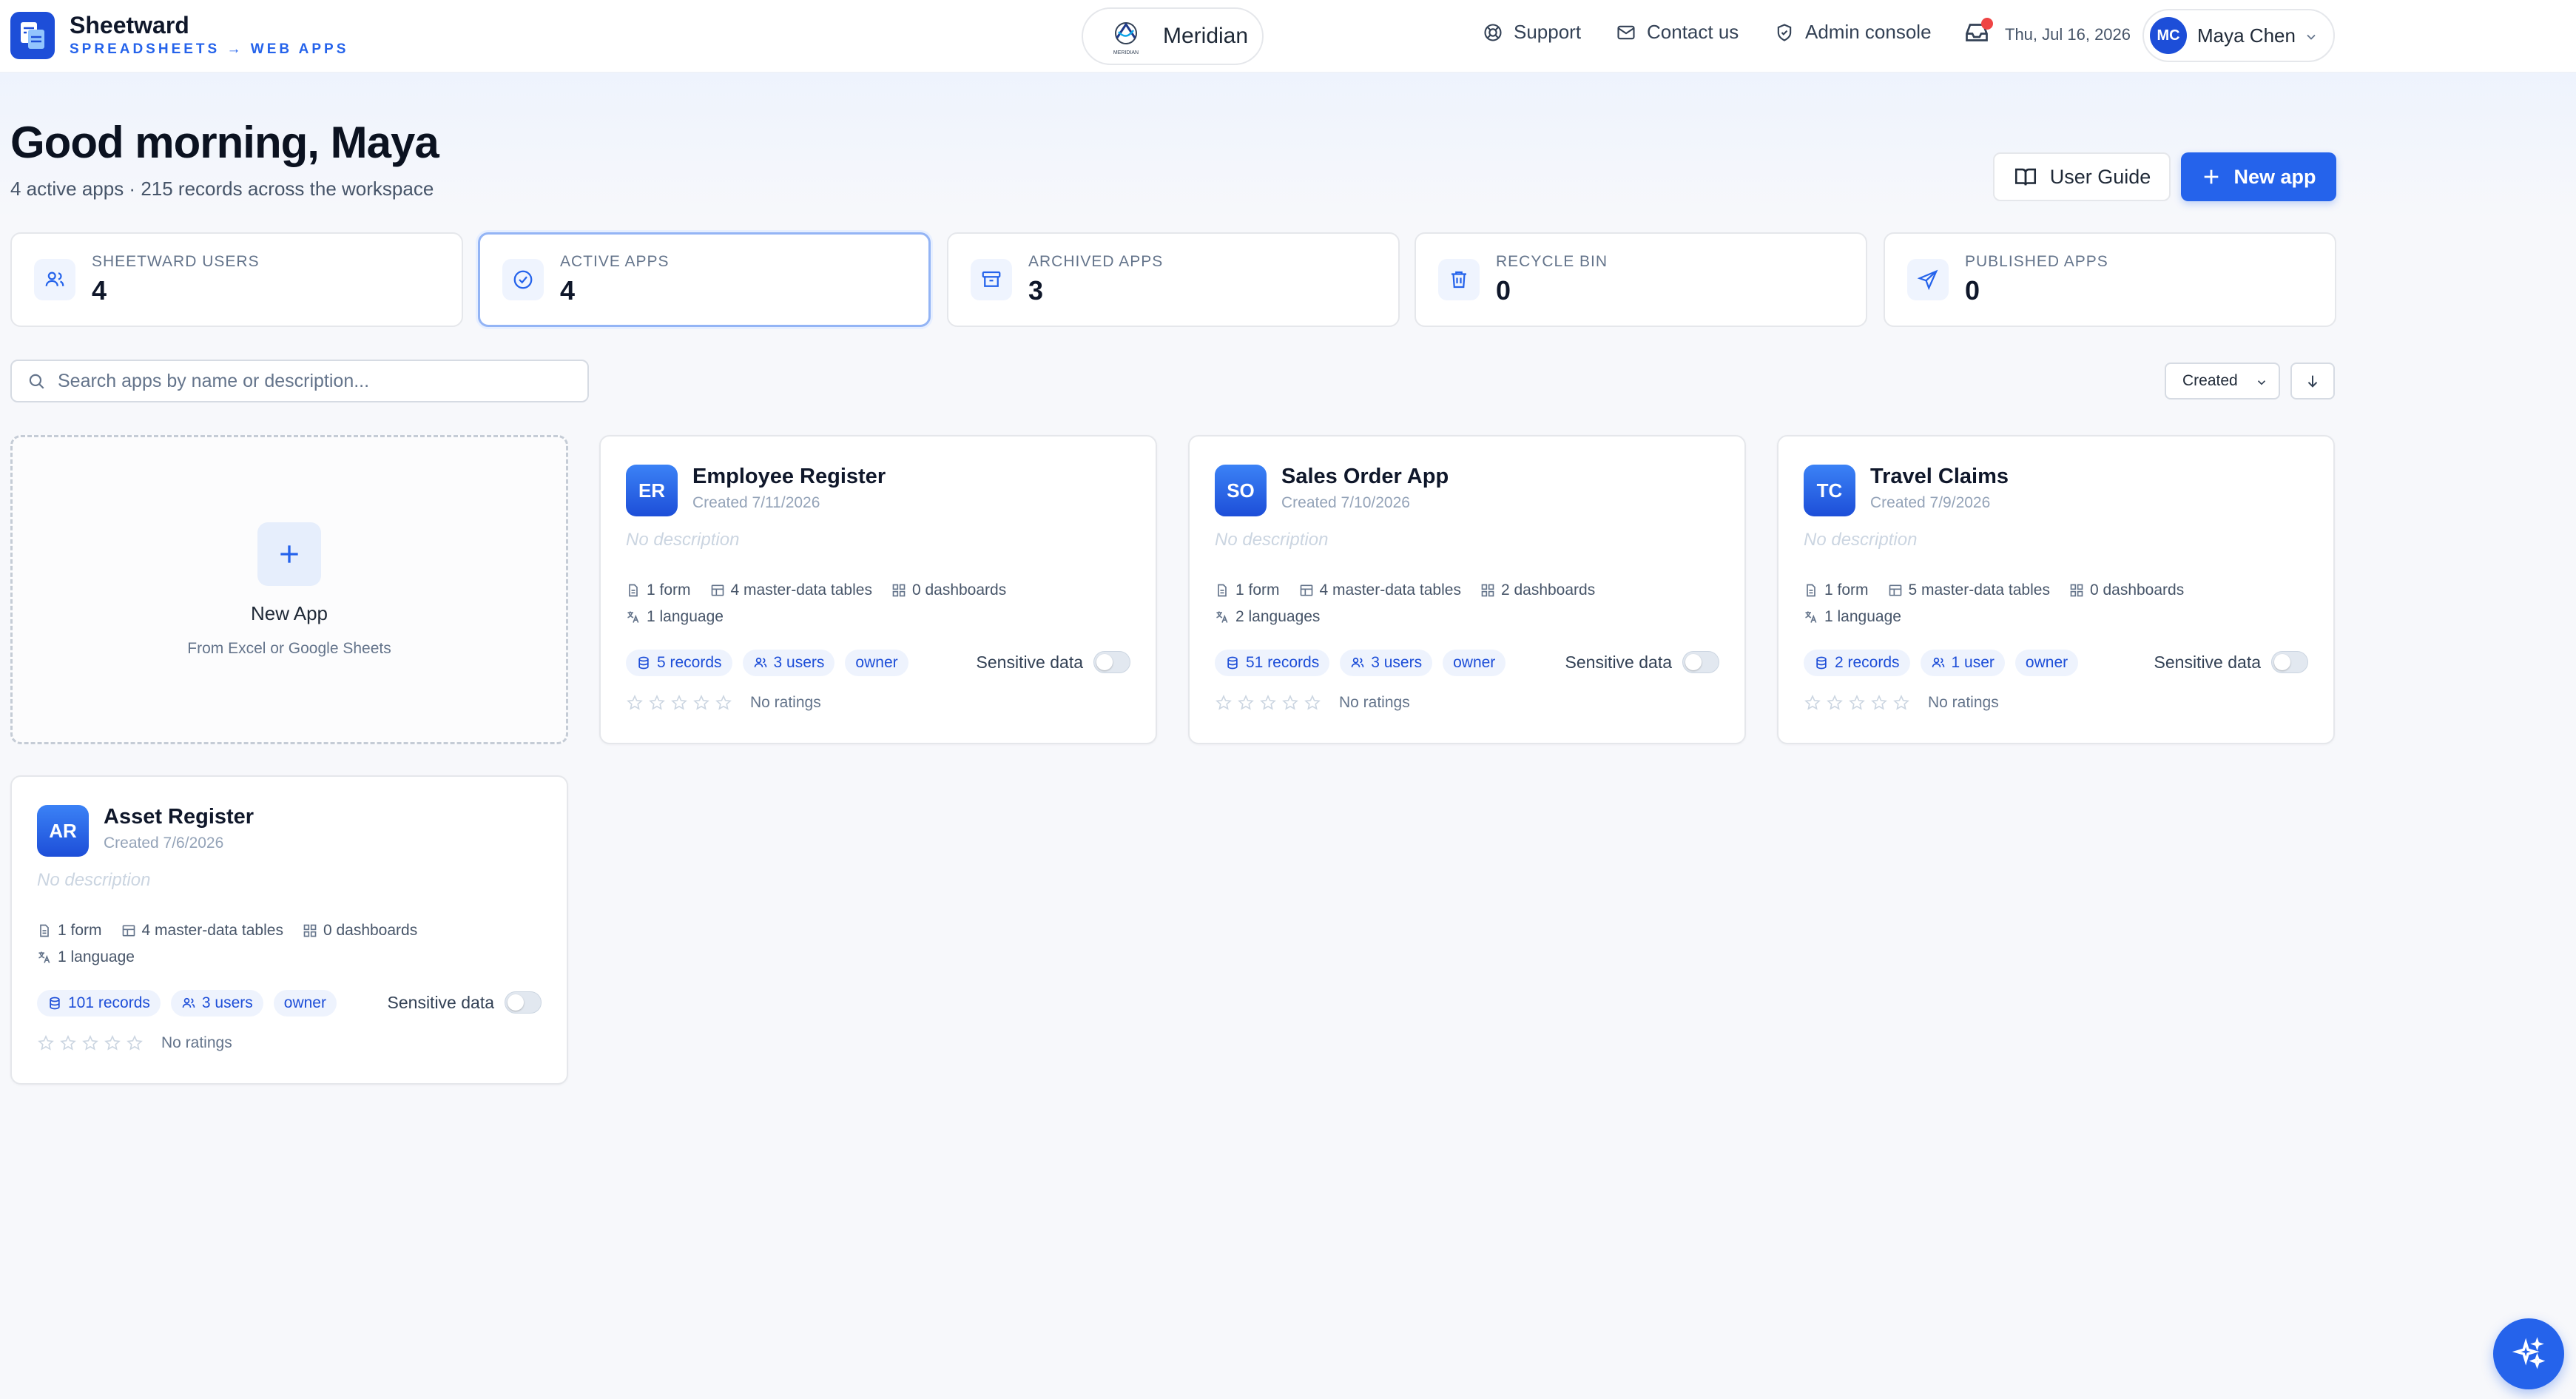 The width and height of the screenshot is (2576, 1399). What do you see at coordinates (1126, 38) in the screenshot?
I see `meridian-logo-icon: MERIDIAN` at bounding box center [1126, 38].